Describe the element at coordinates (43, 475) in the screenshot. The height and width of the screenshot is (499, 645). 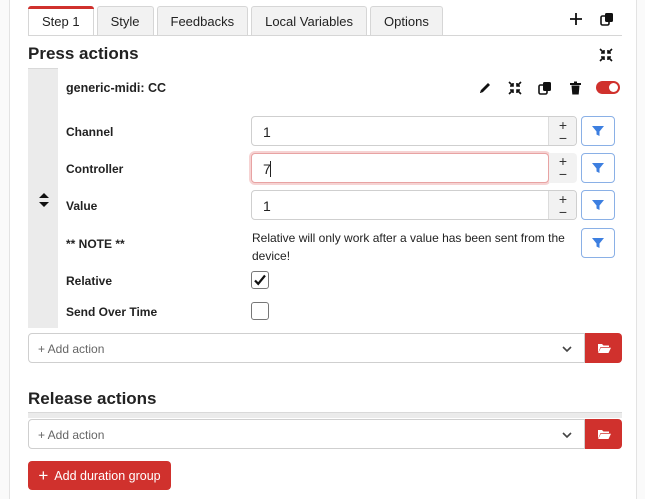
I see `plus-icon: +` at that location.